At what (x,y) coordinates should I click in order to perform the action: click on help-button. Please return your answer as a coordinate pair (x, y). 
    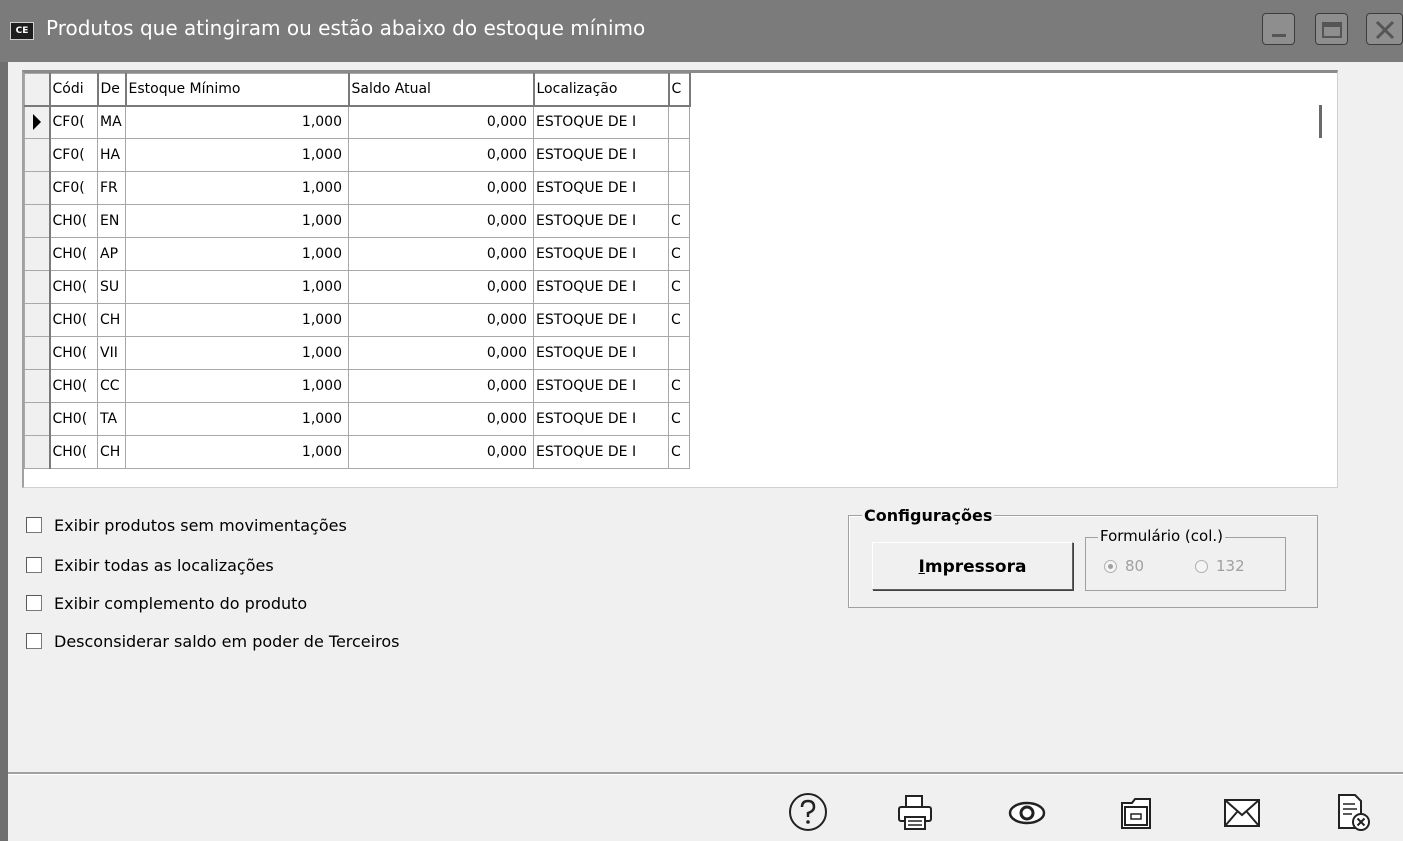
    Looking at the image, I should click on (808, 813).